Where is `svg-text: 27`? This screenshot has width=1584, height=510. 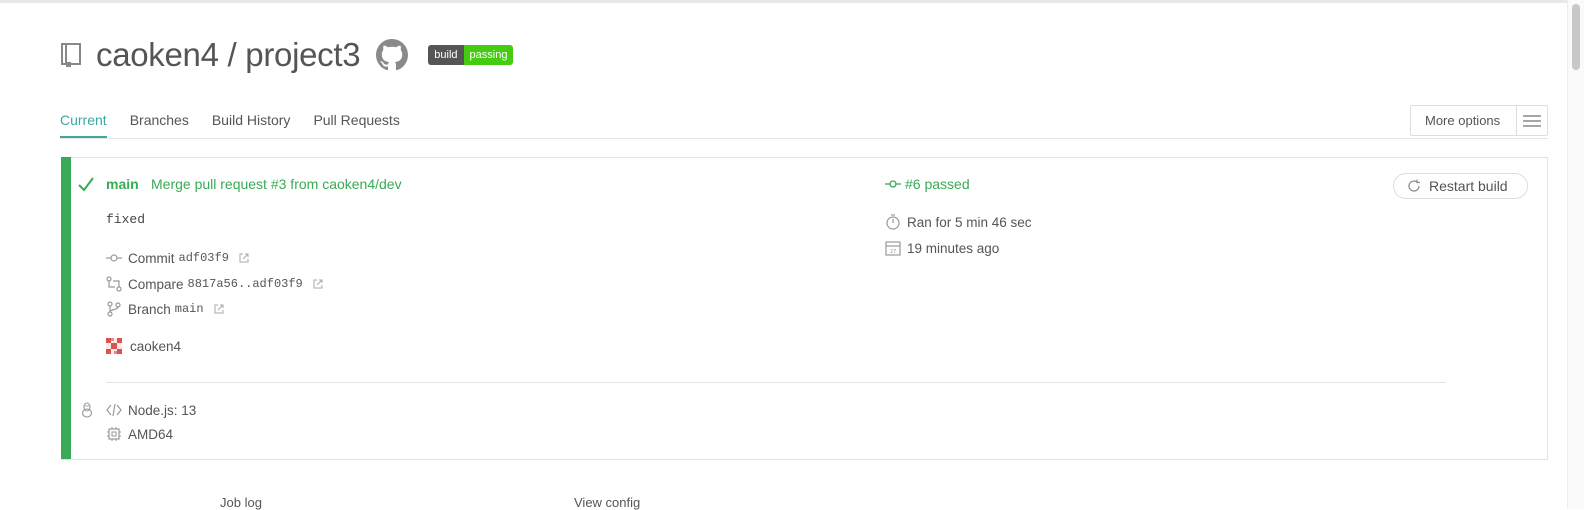
svg-text: 27 is located at coordinates (893, 252).